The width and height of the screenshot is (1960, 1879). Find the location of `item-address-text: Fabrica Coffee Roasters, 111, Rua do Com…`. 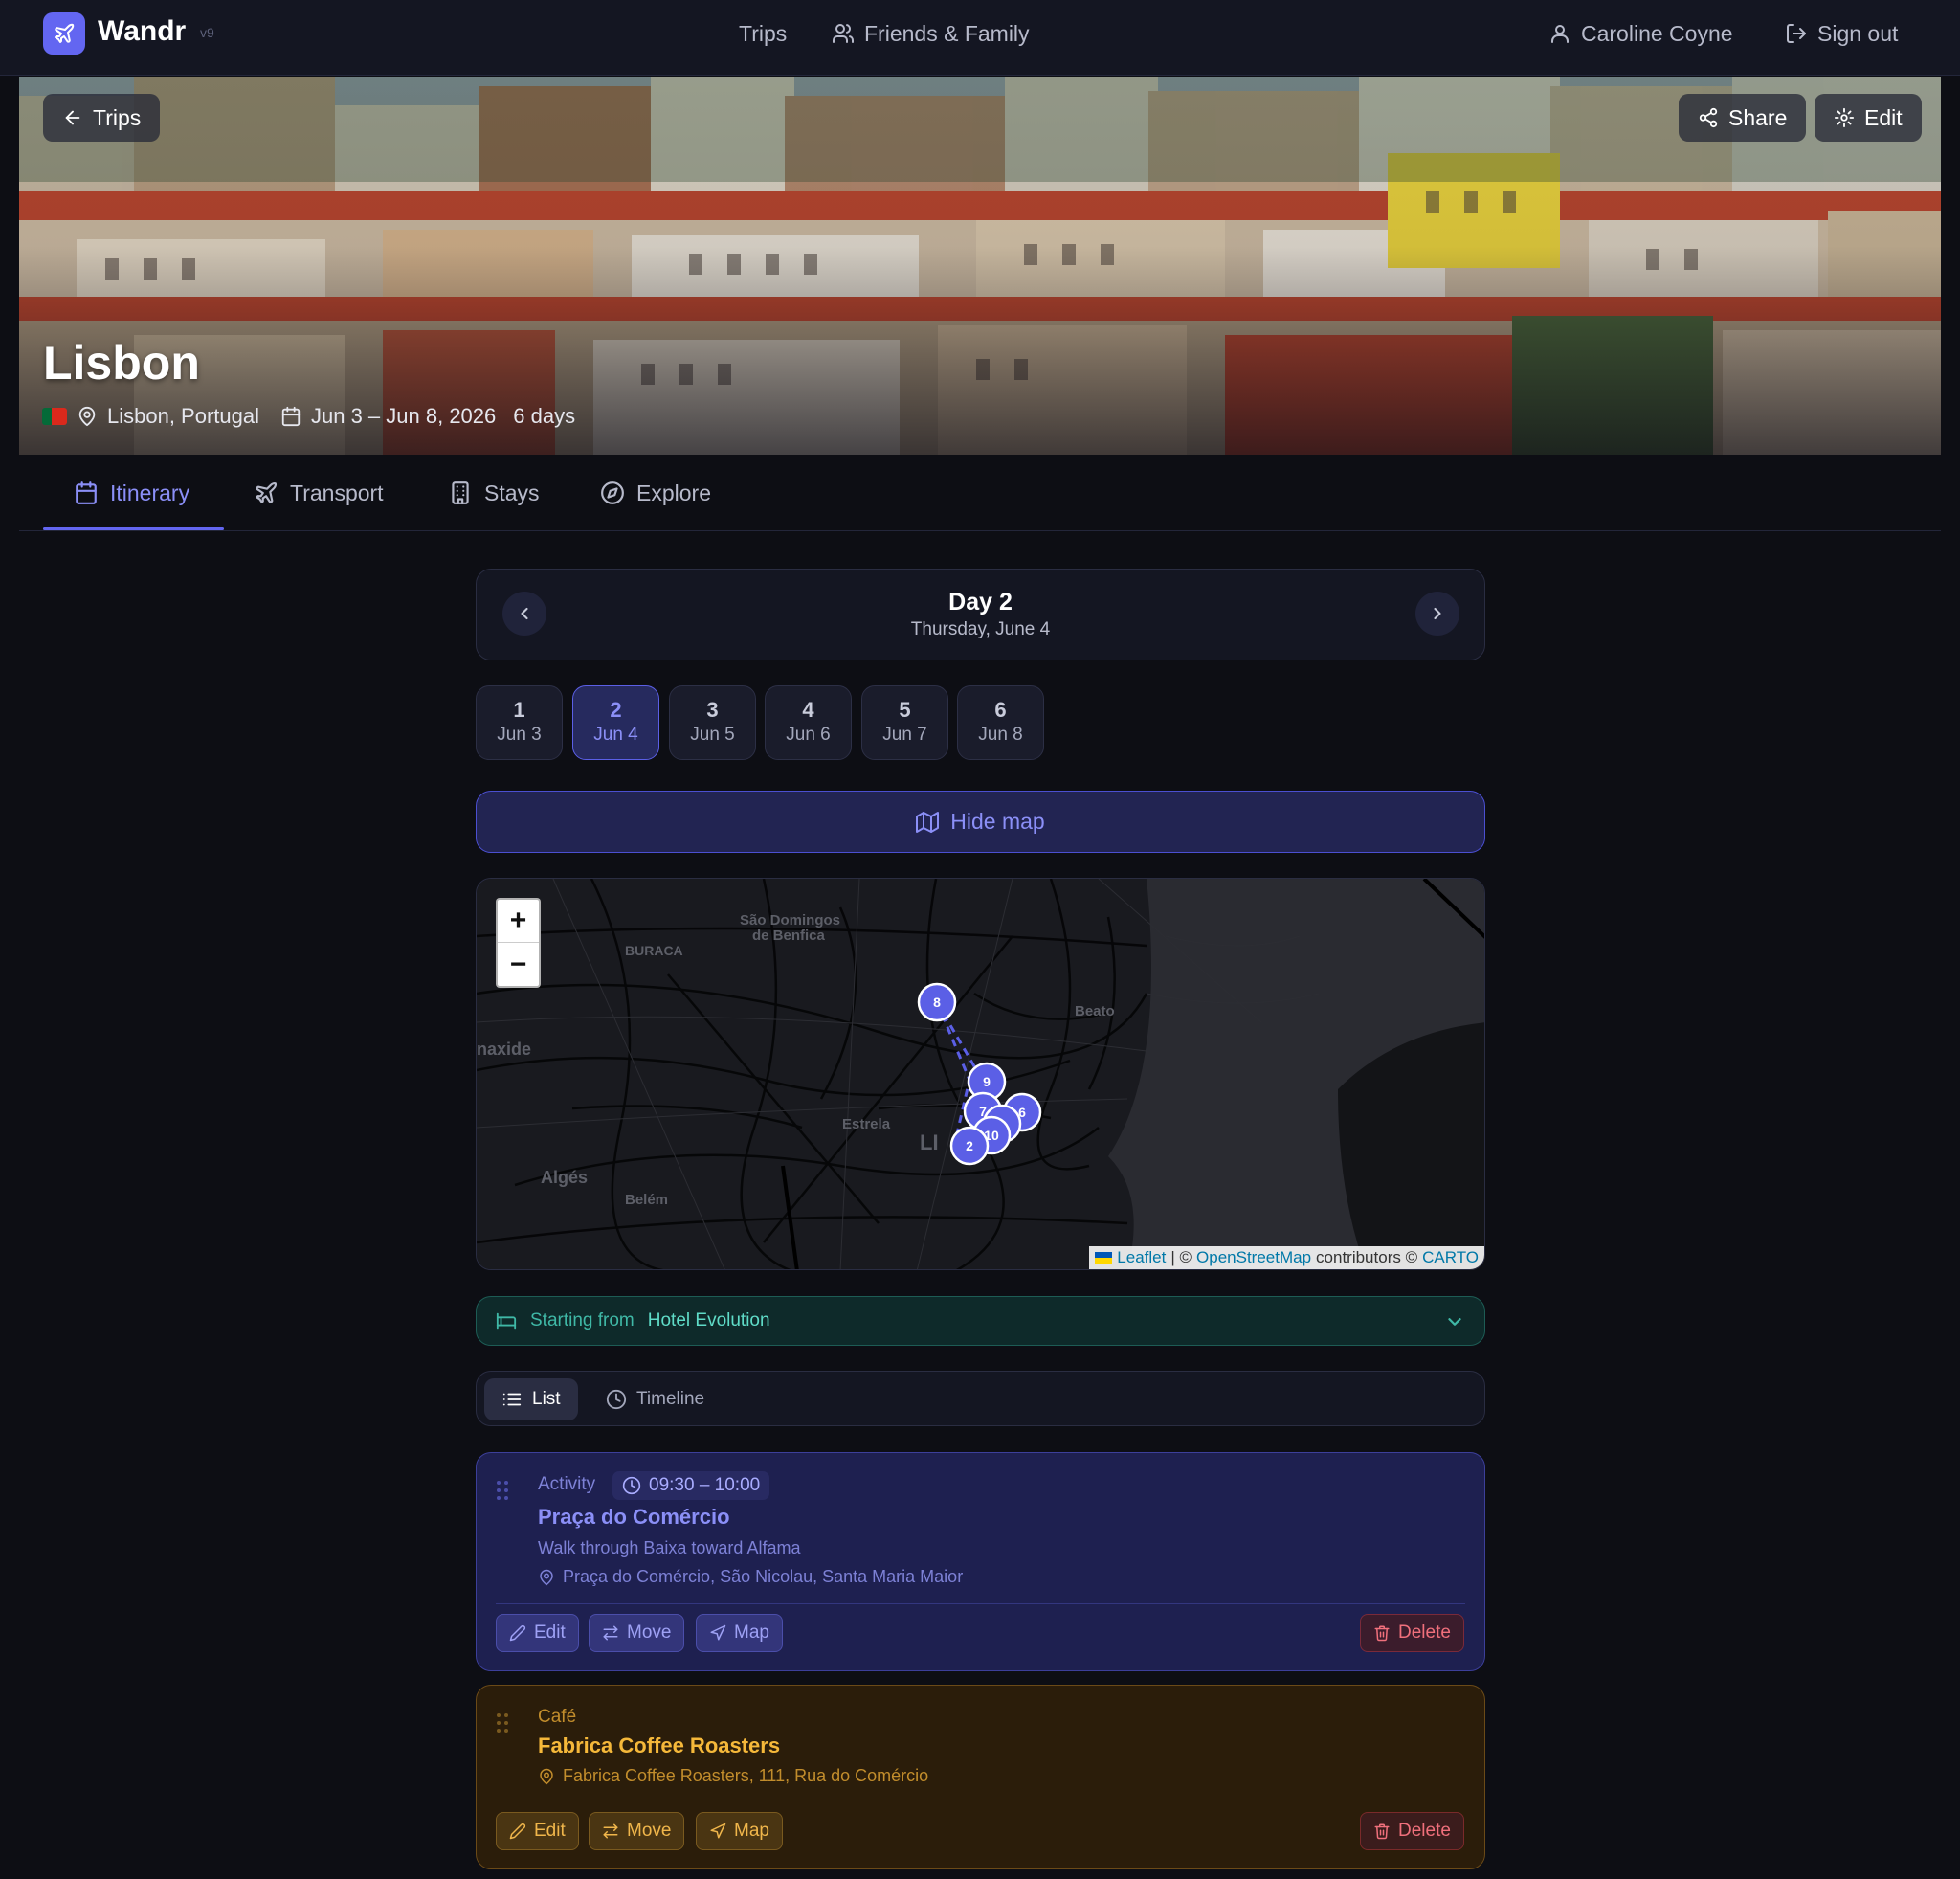

item-address-text: Fabrica Coffee Roasters, 111, Rua do Com… is located at coordinates (746, 1775).